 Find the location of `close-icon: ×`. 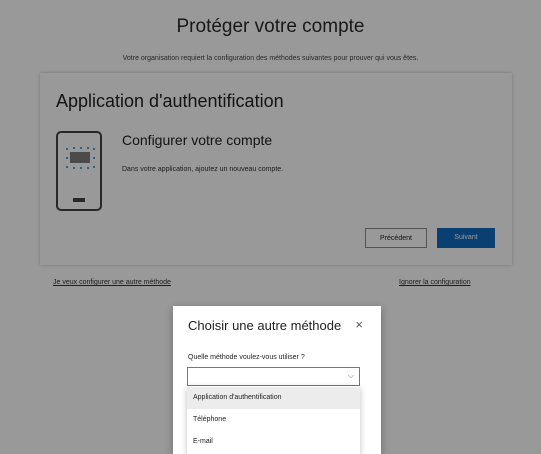

close-icon: × is located at coordinates (359, 324).